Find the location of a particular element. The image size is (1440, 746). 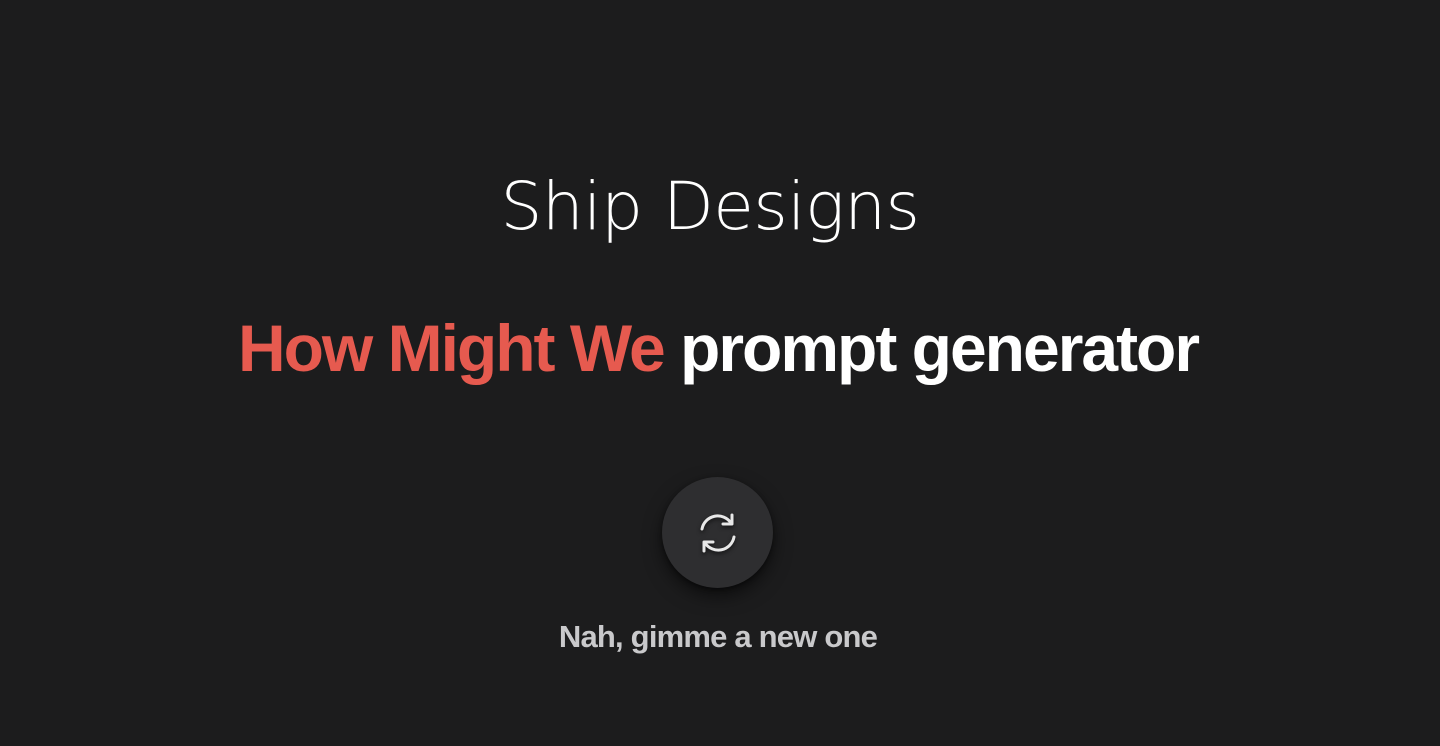

refresh-icon is located at coordinates (717, 532).